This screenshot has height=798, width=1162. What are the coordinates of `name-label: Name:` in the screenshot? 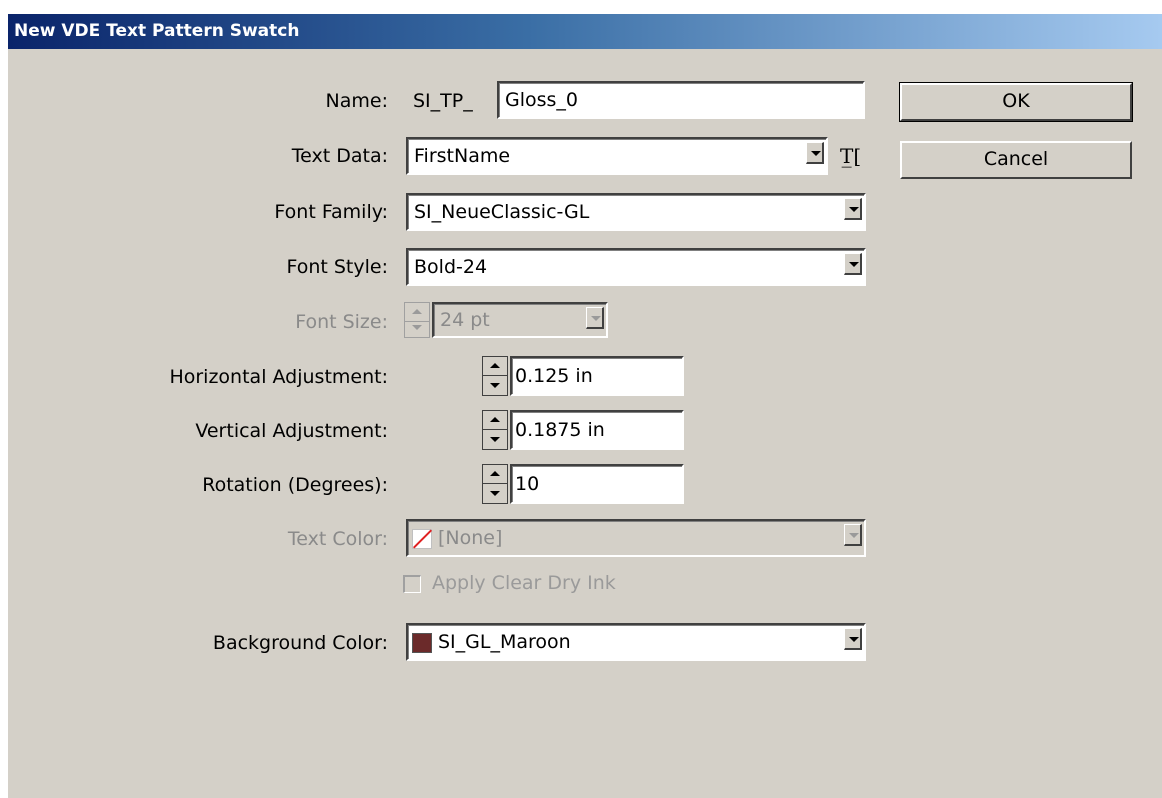 It's located at (356, 101).